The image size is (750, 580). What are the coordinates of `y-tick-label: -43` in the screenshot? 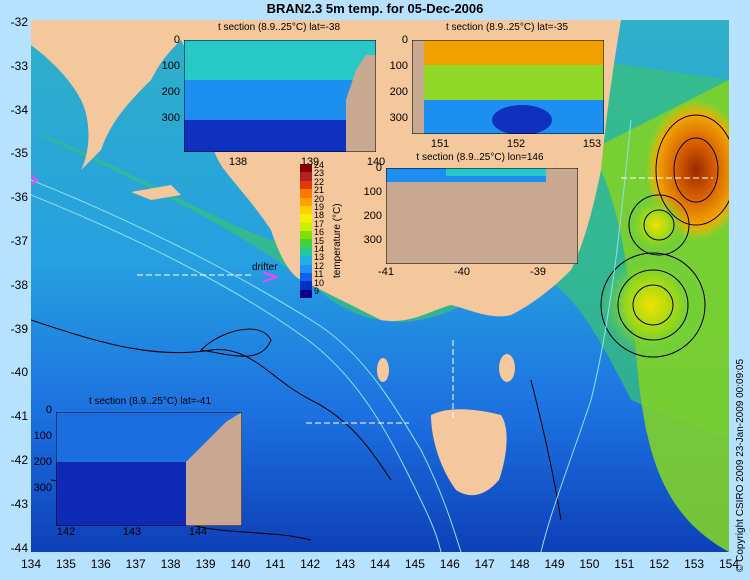 It's located at (19, 503).